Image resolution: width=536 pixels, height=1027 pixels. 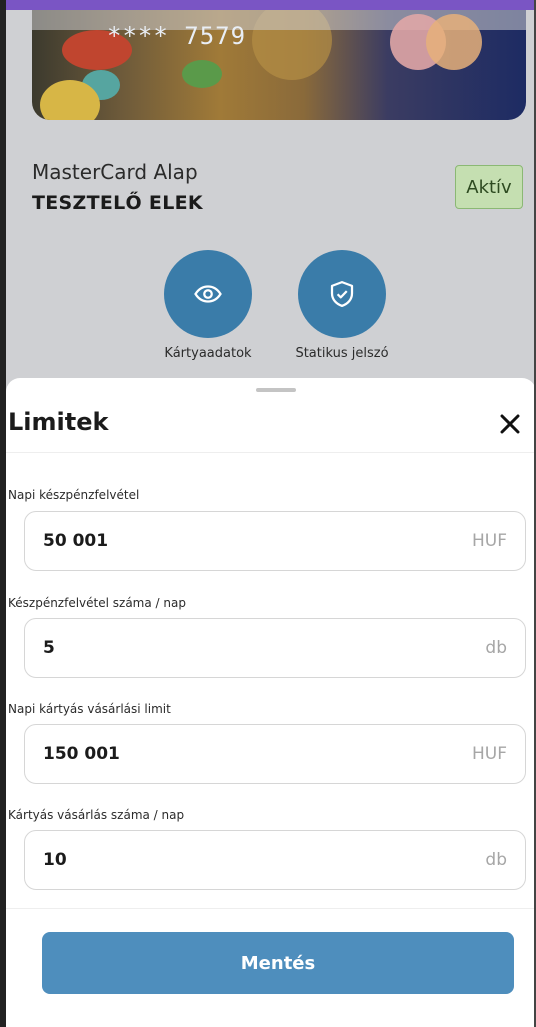 What do you see at coordinates (208, 353) in the screenshot?
I see `card-details-label: Kártyaadatok` at bounding box center [208, 353].